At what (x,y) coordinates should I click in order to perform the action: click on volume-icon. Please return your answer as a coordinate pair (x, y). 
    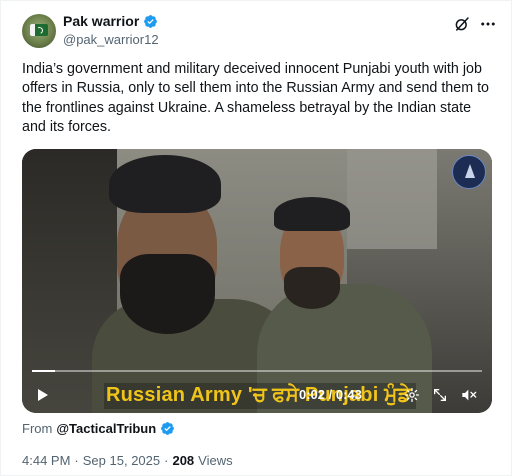
    Looking at the image, I should click on (469, 395).